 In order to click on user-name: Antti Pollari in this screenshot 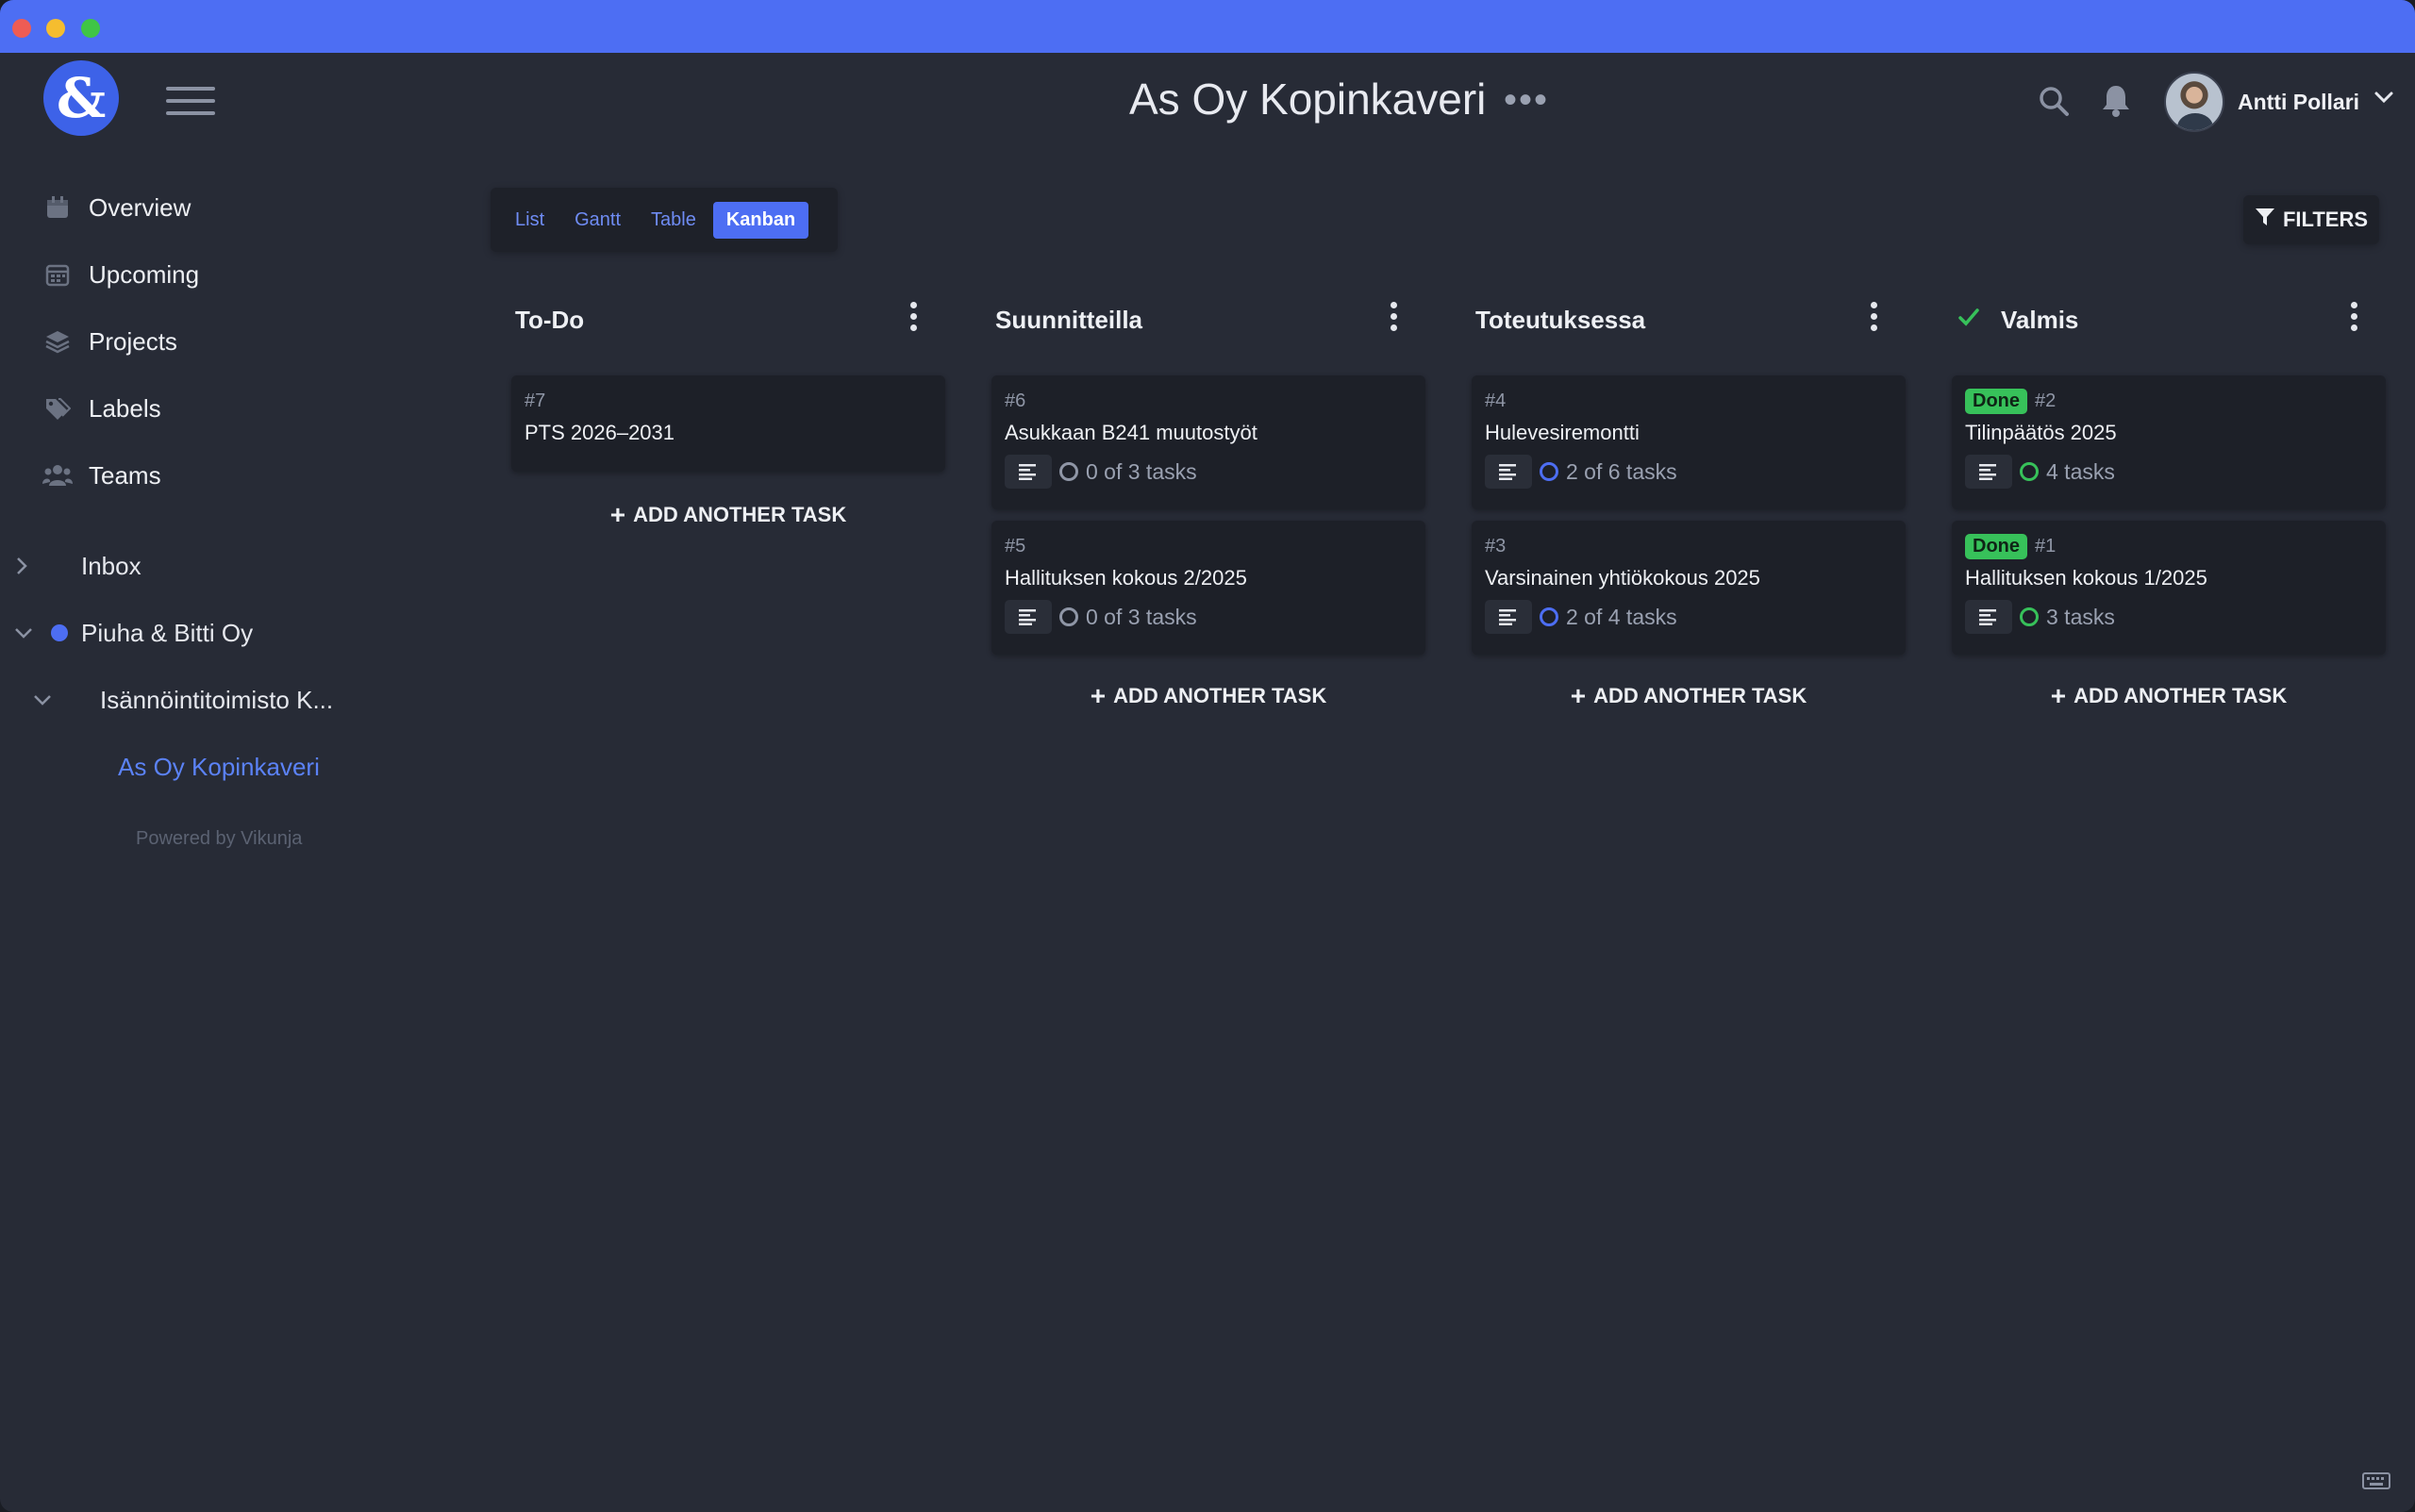, I will do `click(2298, 102)`.